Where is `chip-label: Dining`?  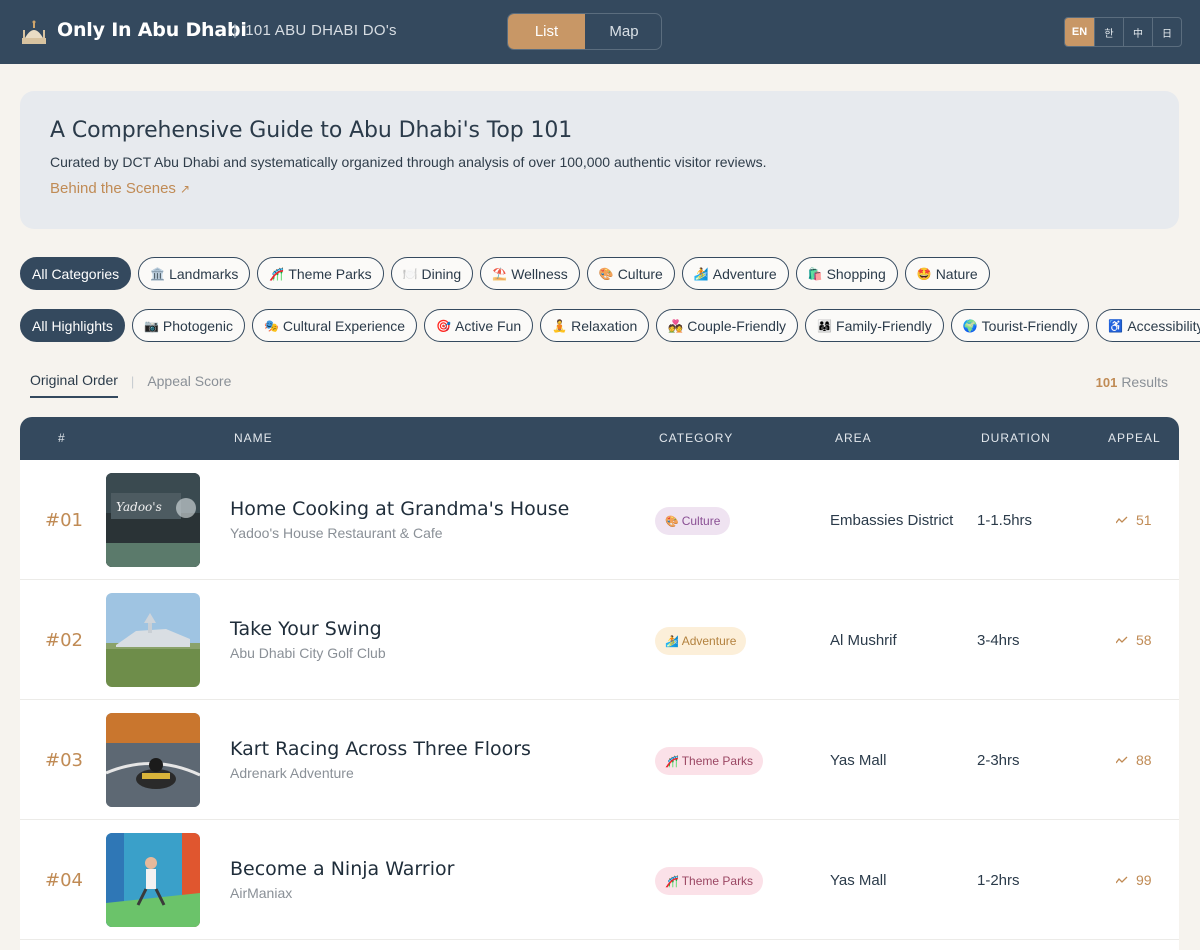 chip-label: Dining is located at coordinates (441, 273).